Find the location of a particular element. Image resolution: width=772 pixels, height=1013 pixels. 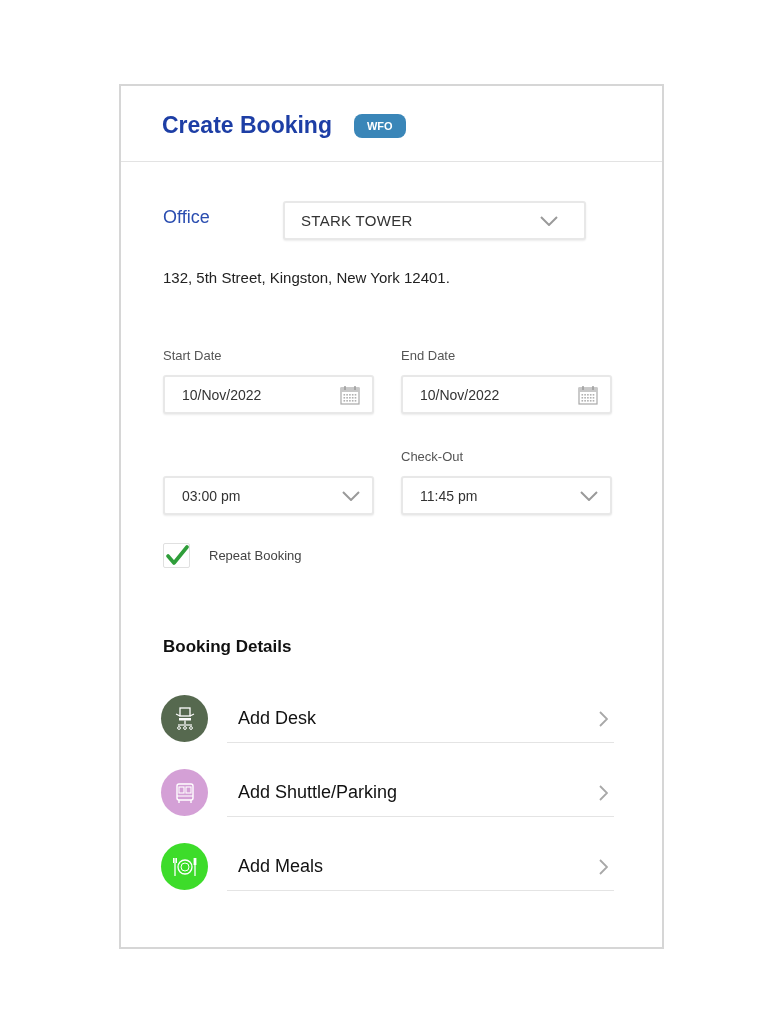

time-select: 11:45 pm is located at coordinates (506, 495).